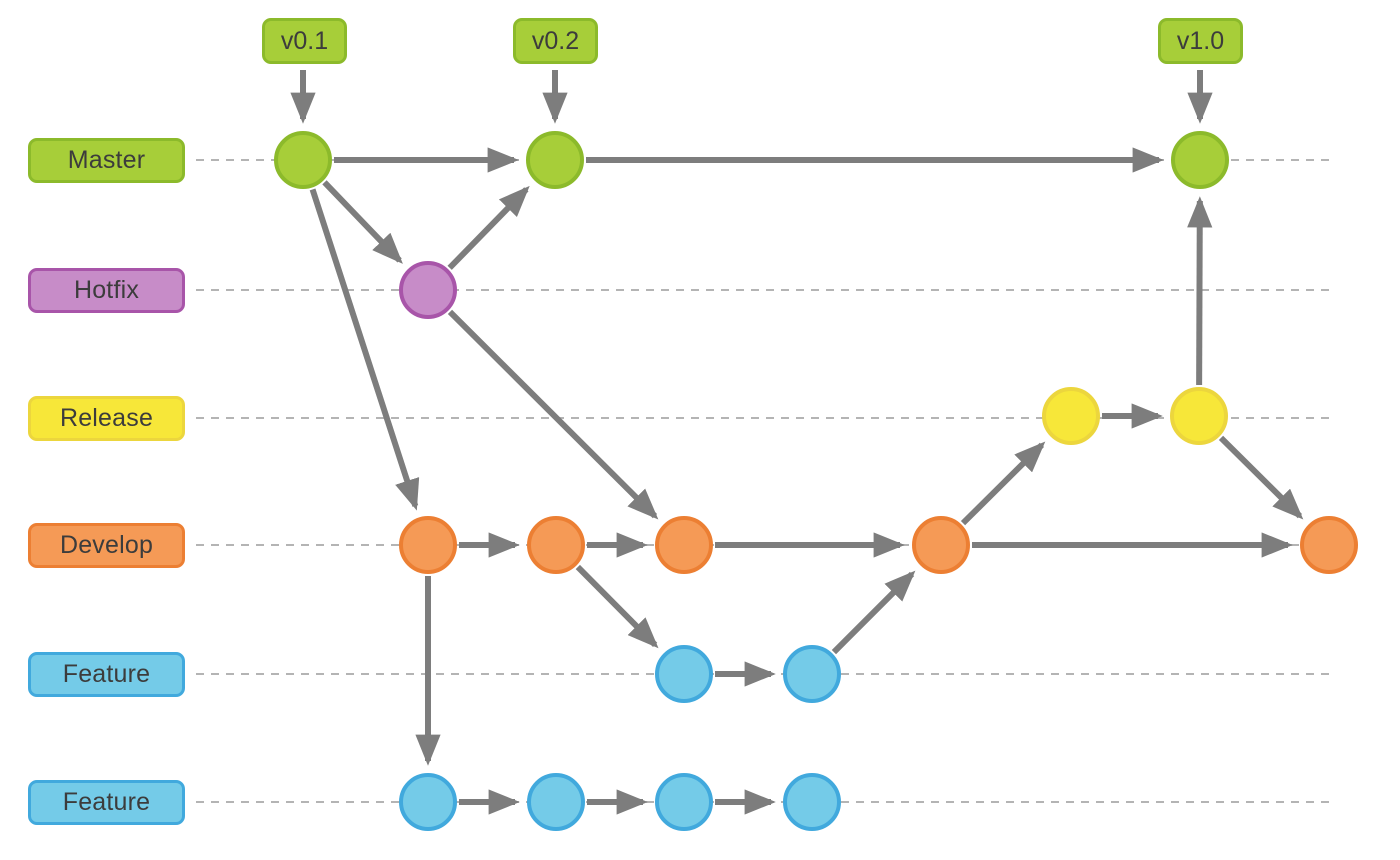 The image size is (1400, 860). I want to click on version-tag-text: v0.1, so click(304, 40).